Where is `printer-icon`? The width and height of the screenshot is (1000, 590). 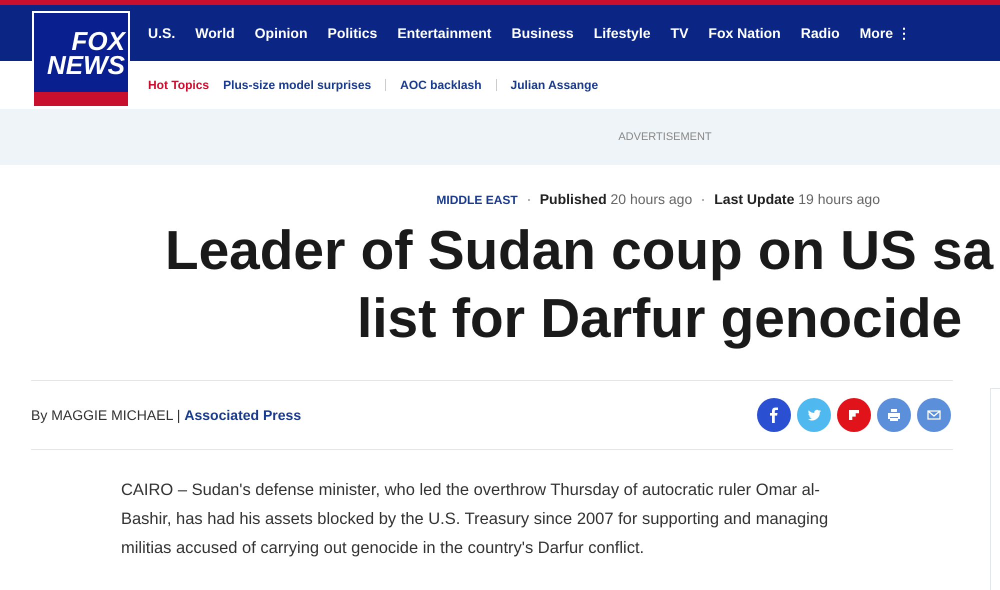
printer-icon is located at coordinates (894, 415).